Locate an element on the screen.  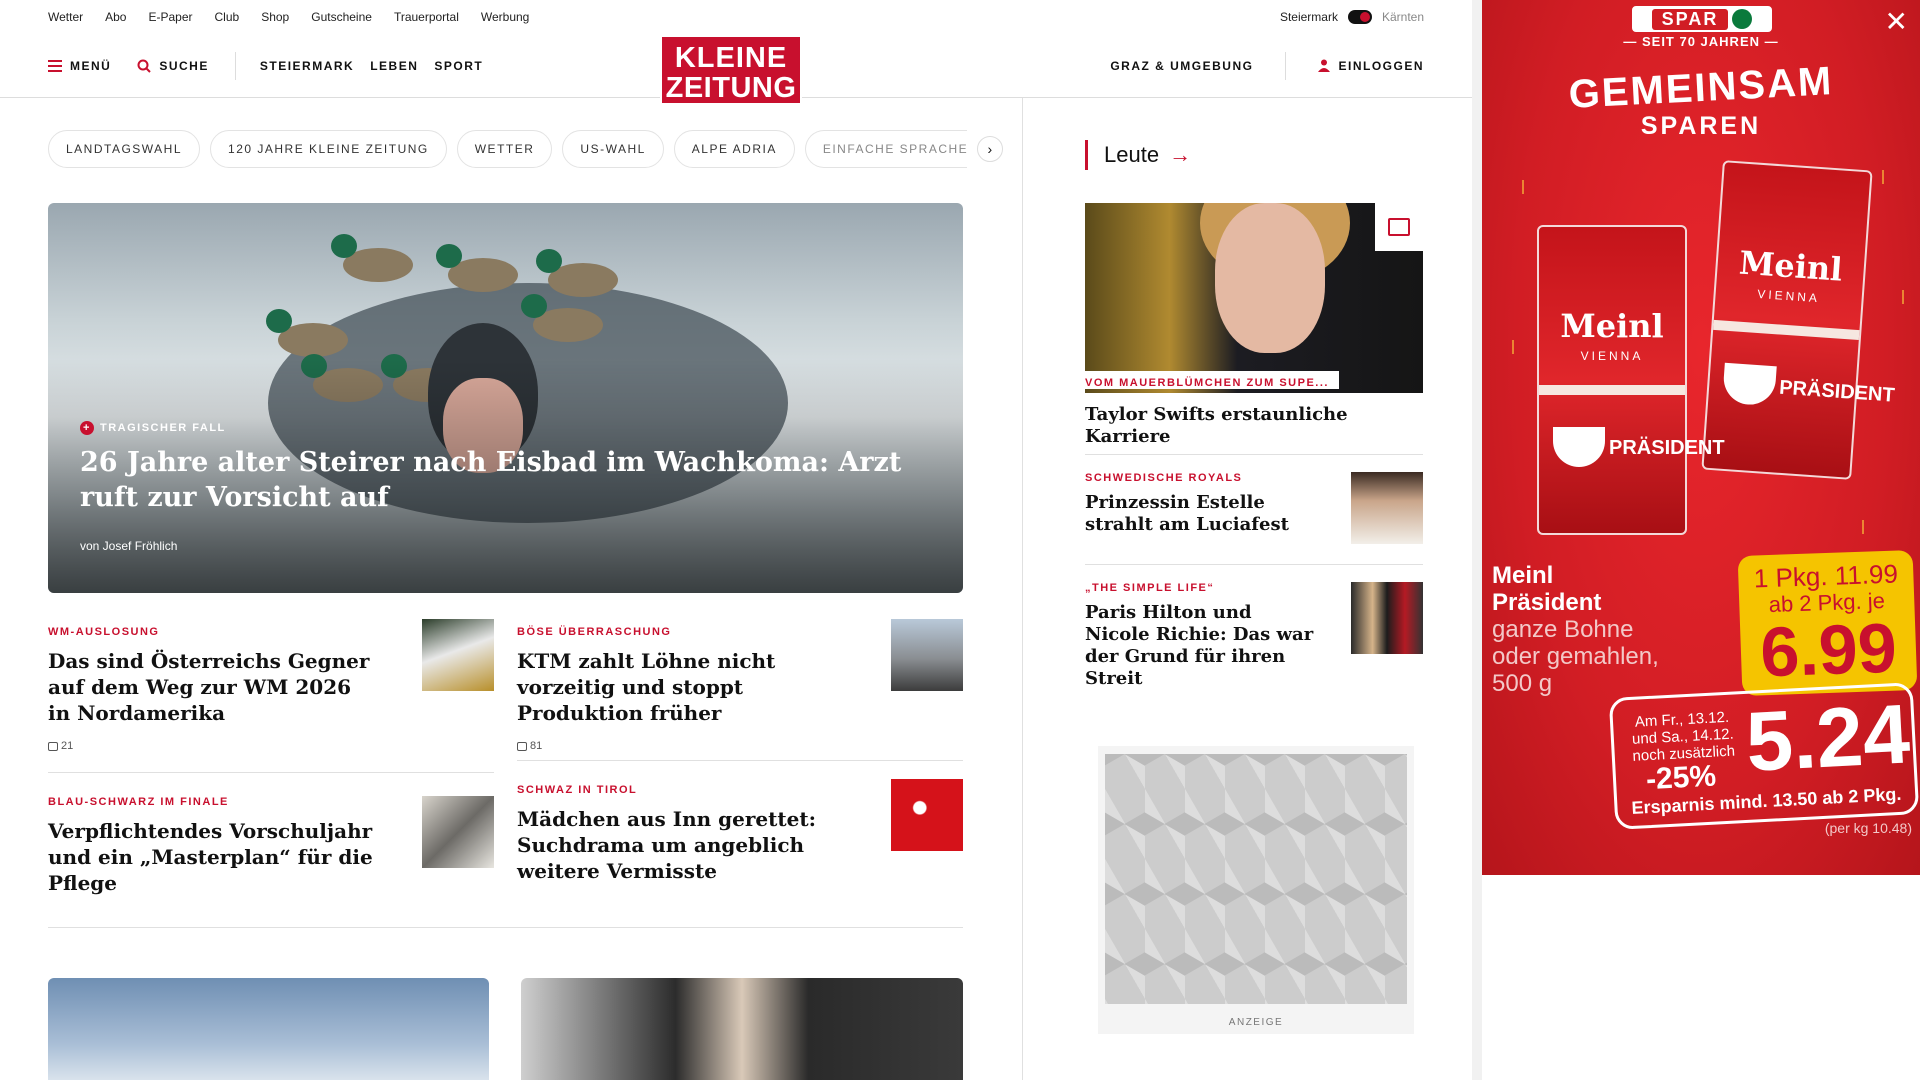
login-label: EINLOGGEN is located at coordinates (1381, 65).